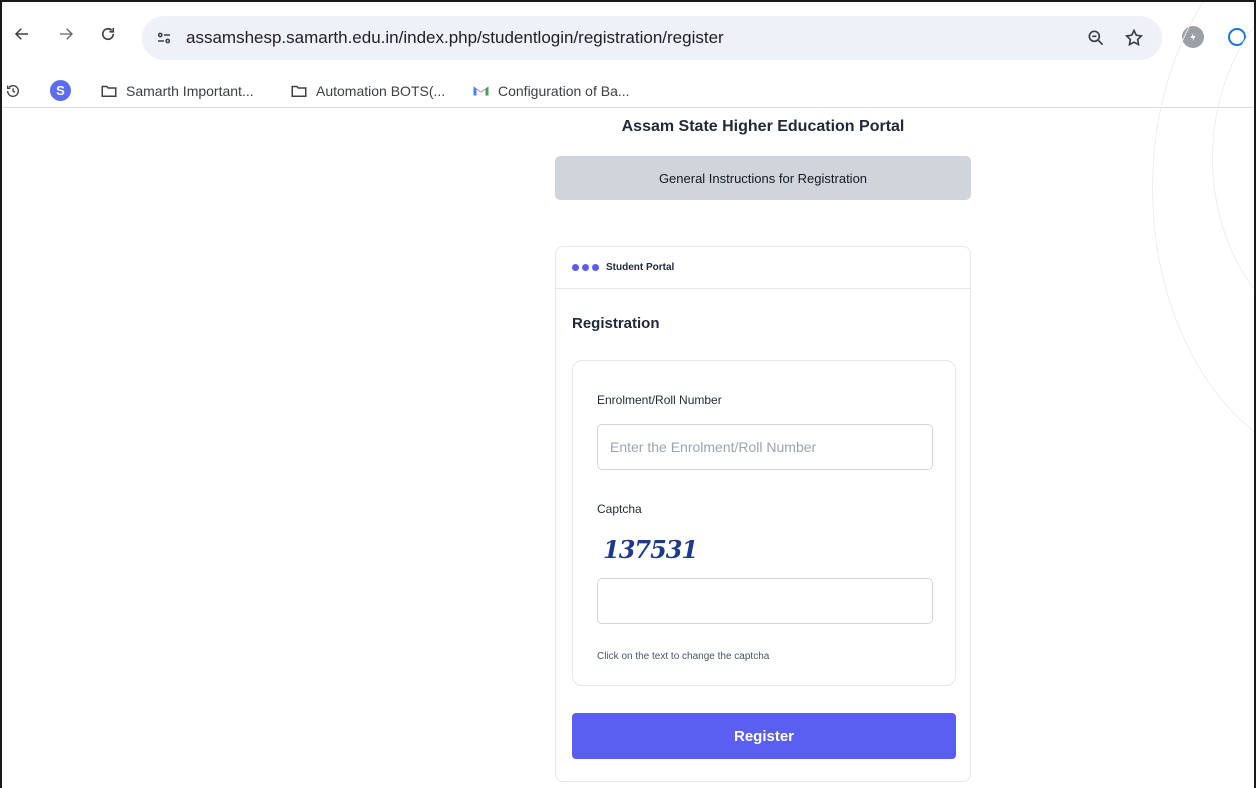  What do you see at coordinates (765, 601) in the screenshot?
I see `captcha-input` at bounding box center [765, 601].